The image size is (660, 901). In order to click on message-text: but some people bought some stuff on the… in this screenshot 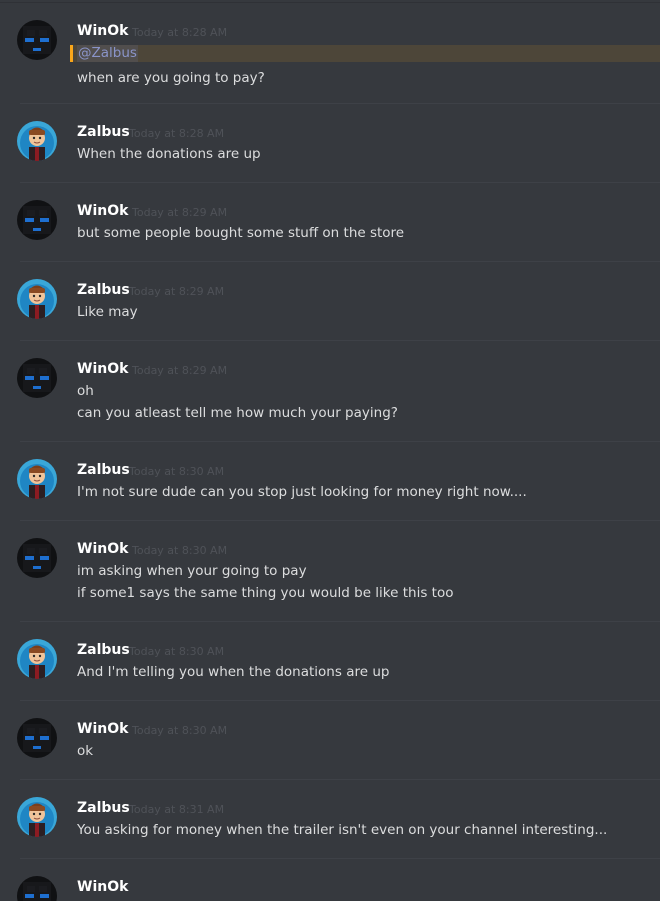, I will do `click(241, 233)`.